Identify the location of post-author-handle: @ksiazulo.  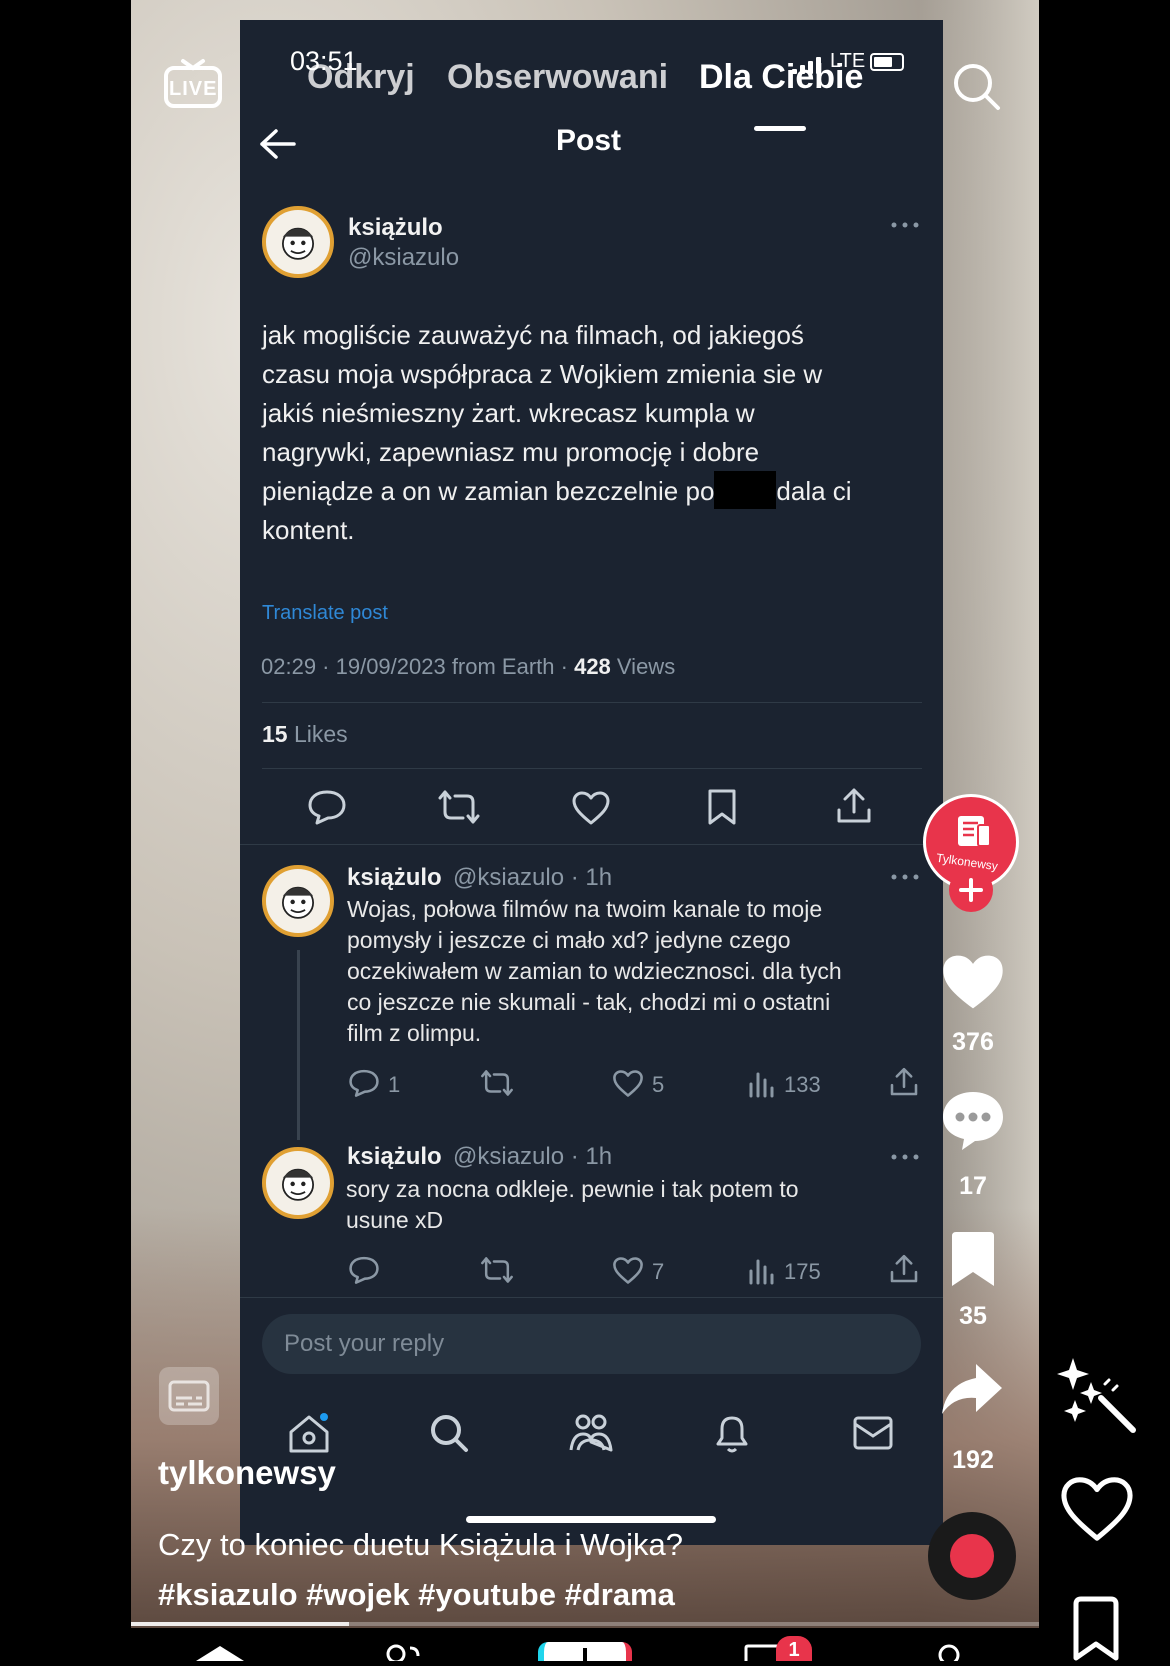
(403, 258).